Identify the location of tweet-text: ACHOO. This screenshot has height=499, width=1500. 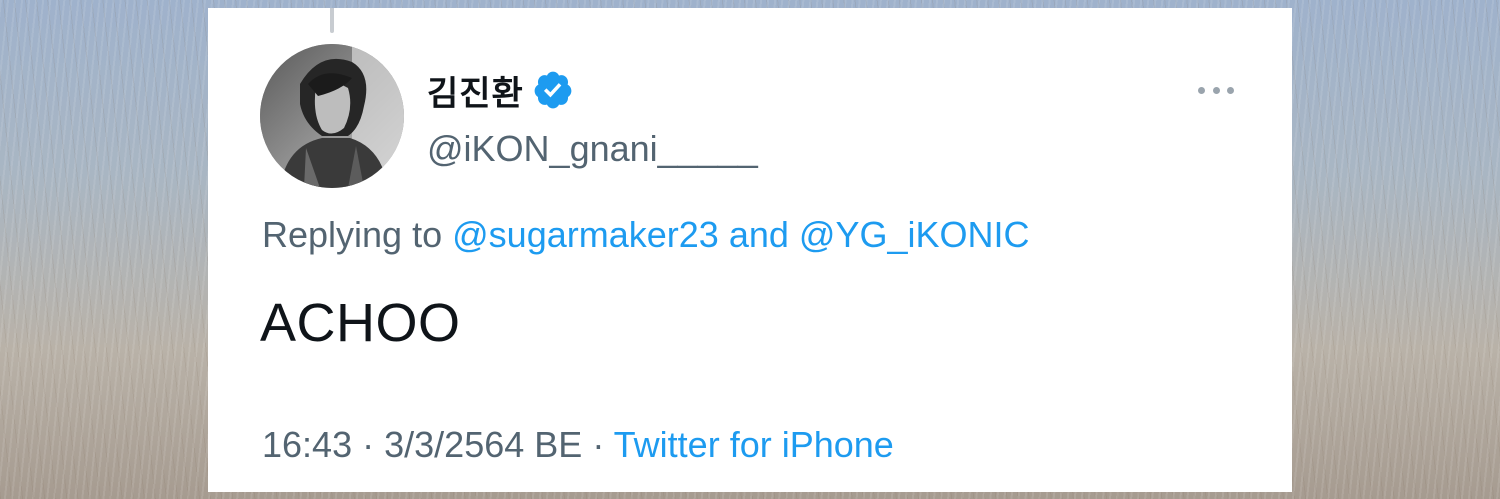
(360, 323).